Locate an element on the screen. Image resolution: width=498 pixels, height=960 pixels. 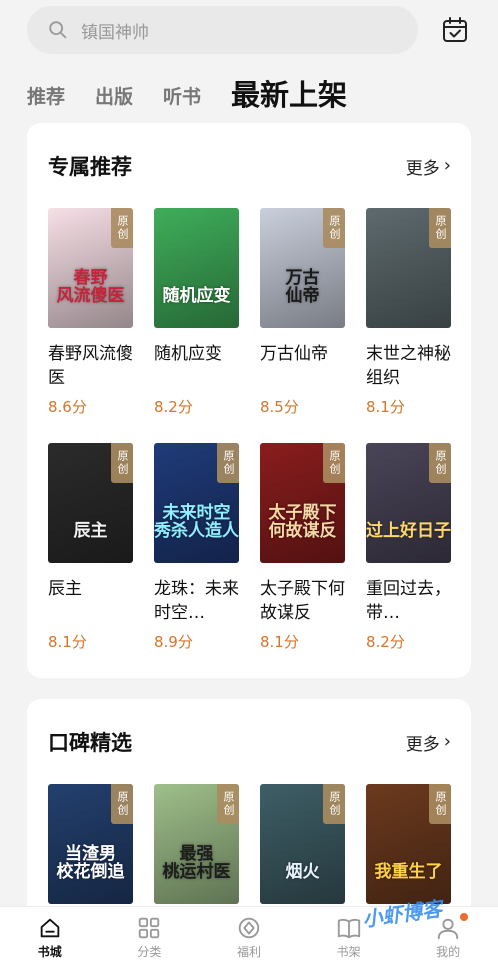
book-item: 随机应变 随机应变 8.2分 is located at coordinates (196, 312).